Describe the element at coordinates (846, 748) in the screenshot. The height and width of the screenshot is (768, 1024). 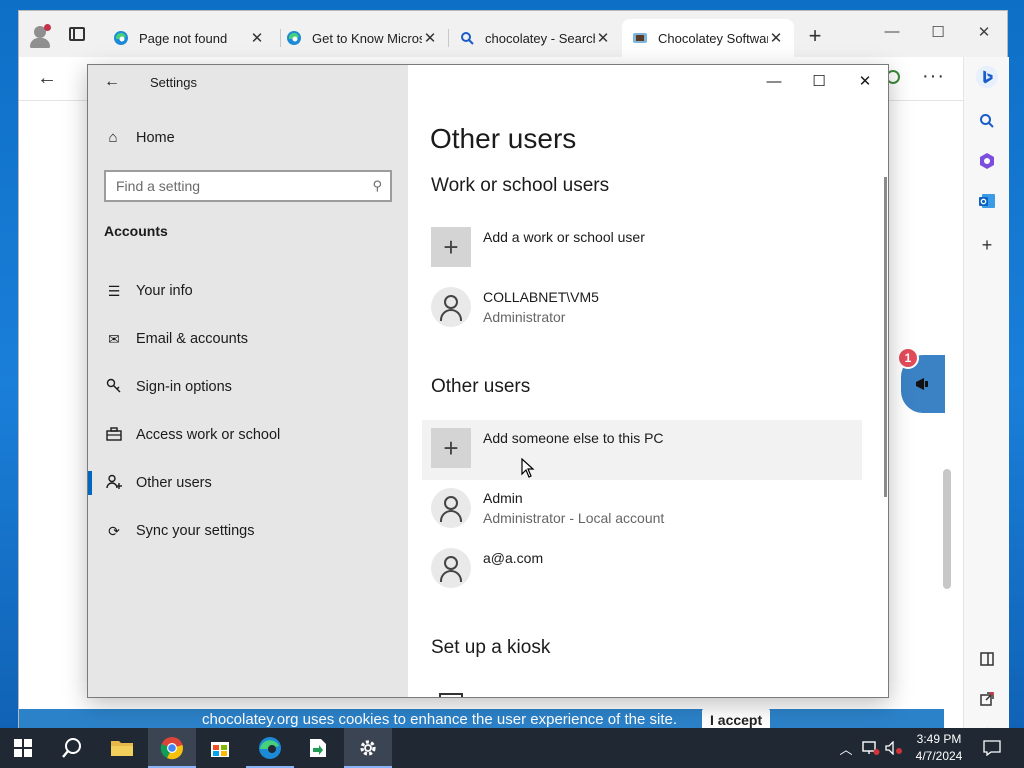
I see `show-hidden-icons-chevron-icon: ︿` at that location.